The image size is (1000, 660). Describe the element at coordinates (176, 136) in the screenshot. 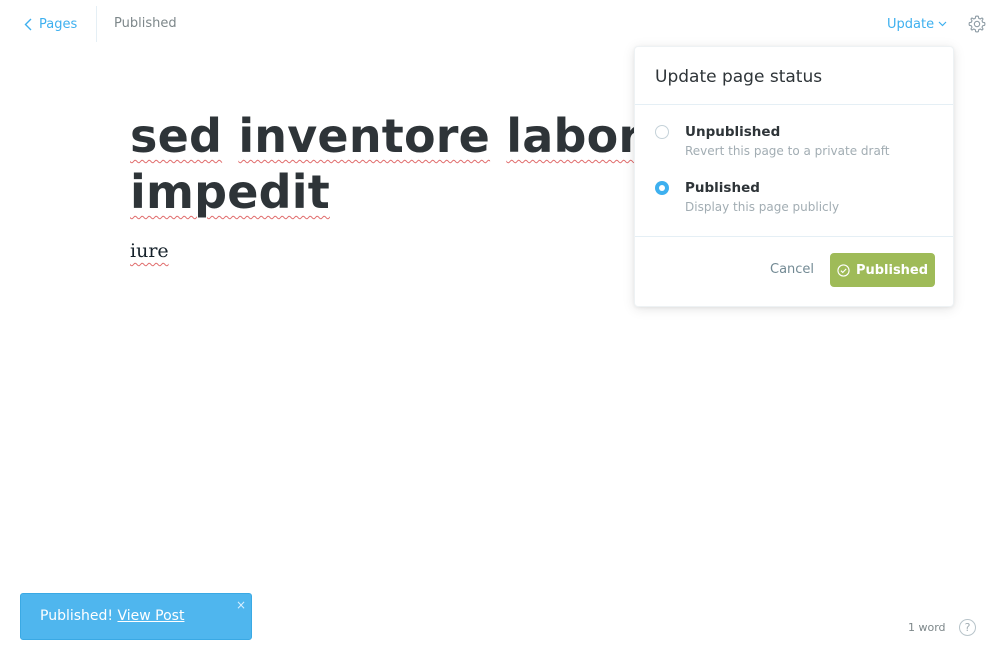

I see `title-word: sed` at that location.